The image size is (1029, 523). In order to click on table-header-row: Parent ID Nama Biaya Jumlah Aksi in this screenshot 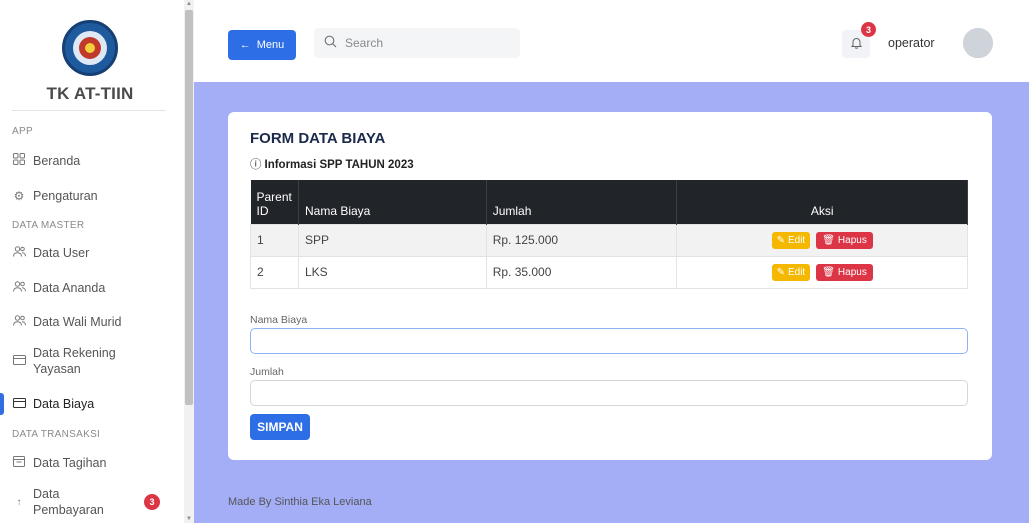, I will do `click(609, 202)`.